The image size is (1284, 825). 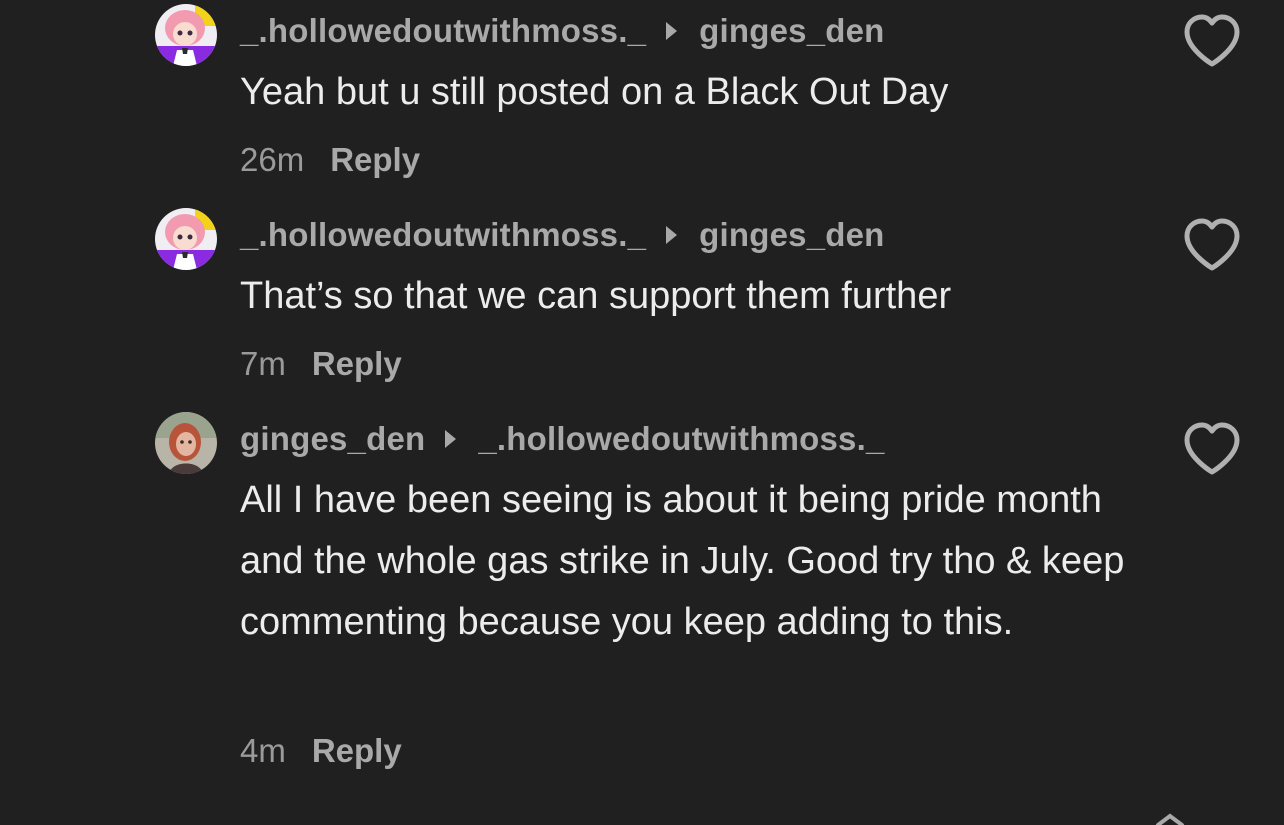 What do you see at coordinates (263, 363) in the screenshot?
I see `comment-age: 7m` at bounding box center [263, 363].